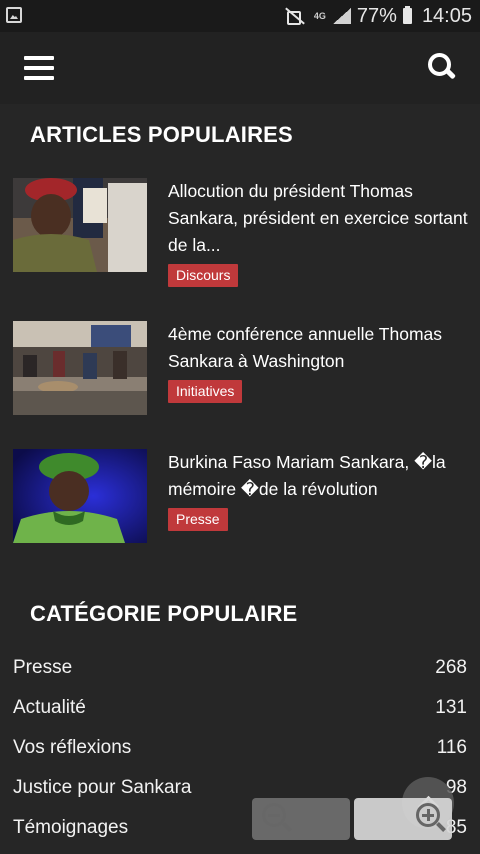  Describe the element at coordinates (205, 391) in the screenshot. I see `article-tag: Initiatives` at that location.